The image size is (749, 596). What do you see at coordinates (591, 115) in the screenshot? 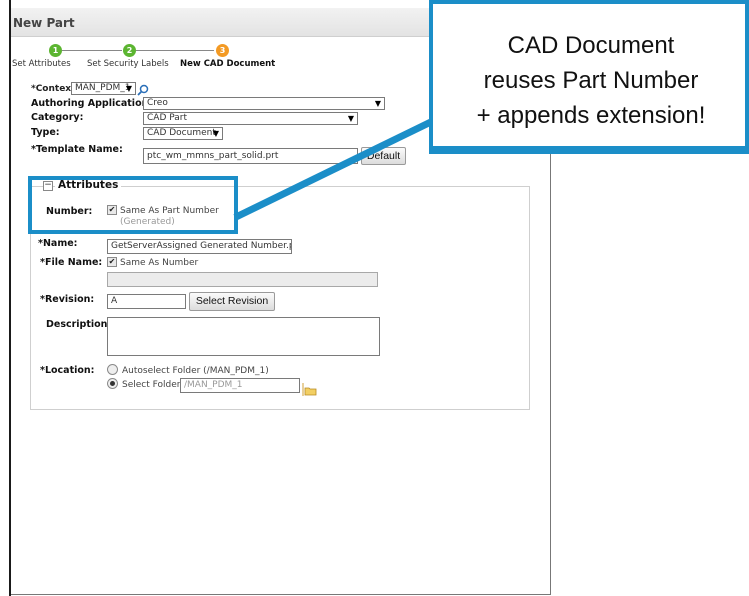
I see `callout-line-3: + appends extension!` at bounding box center [591, 115].